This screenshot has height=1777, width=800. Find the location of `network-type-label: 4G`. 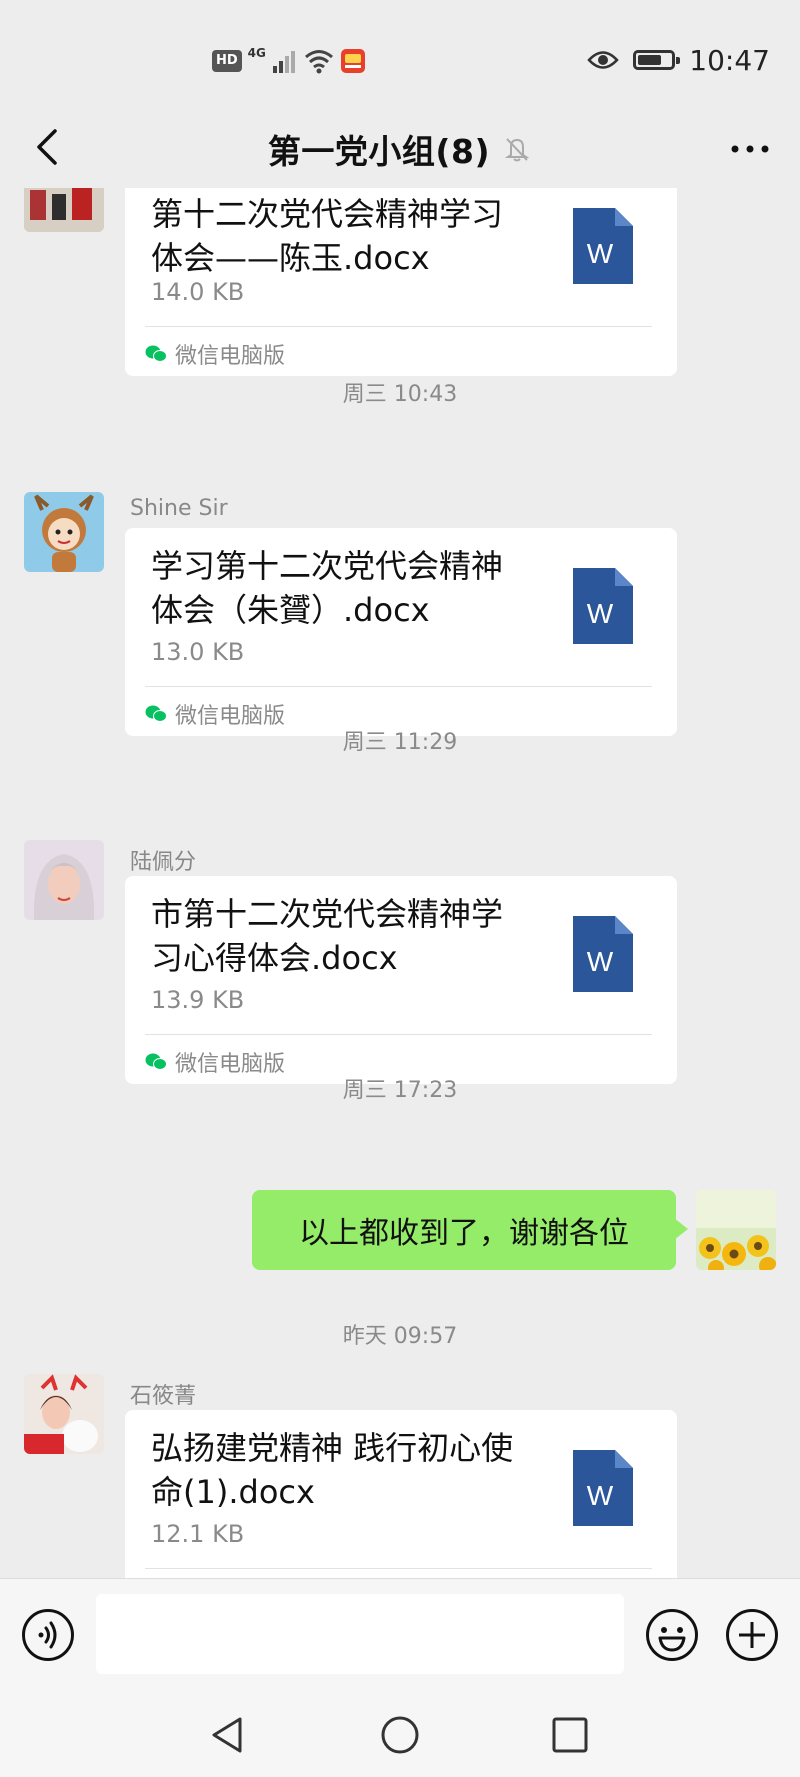

network-type-label: 4G is located at coordinates (256, 53).